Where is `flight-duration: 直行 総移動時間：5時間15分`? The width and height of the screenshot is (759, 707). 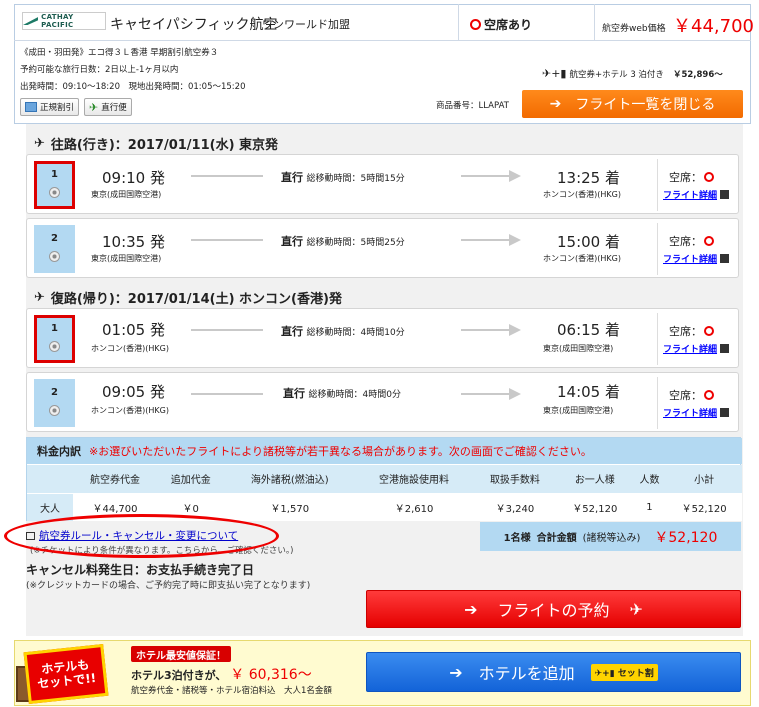
flight-duration: 直行 総移動時間：5時間15分 is located at coordinates (343, 177).